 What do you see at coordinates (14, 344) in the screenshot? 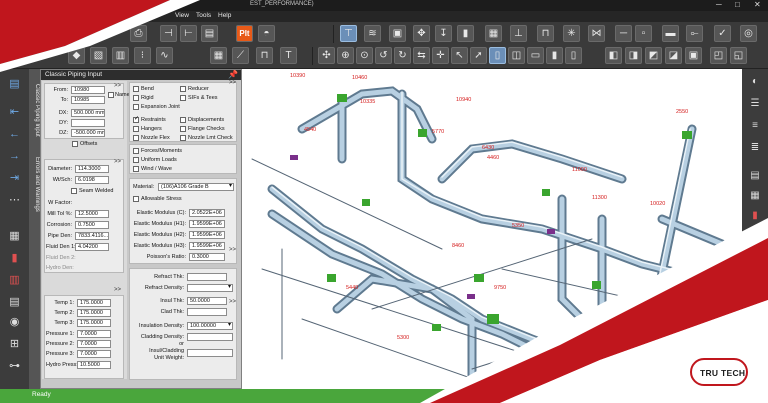
I see `node-list-icon: ⊞` at bounding box center [14, 344].